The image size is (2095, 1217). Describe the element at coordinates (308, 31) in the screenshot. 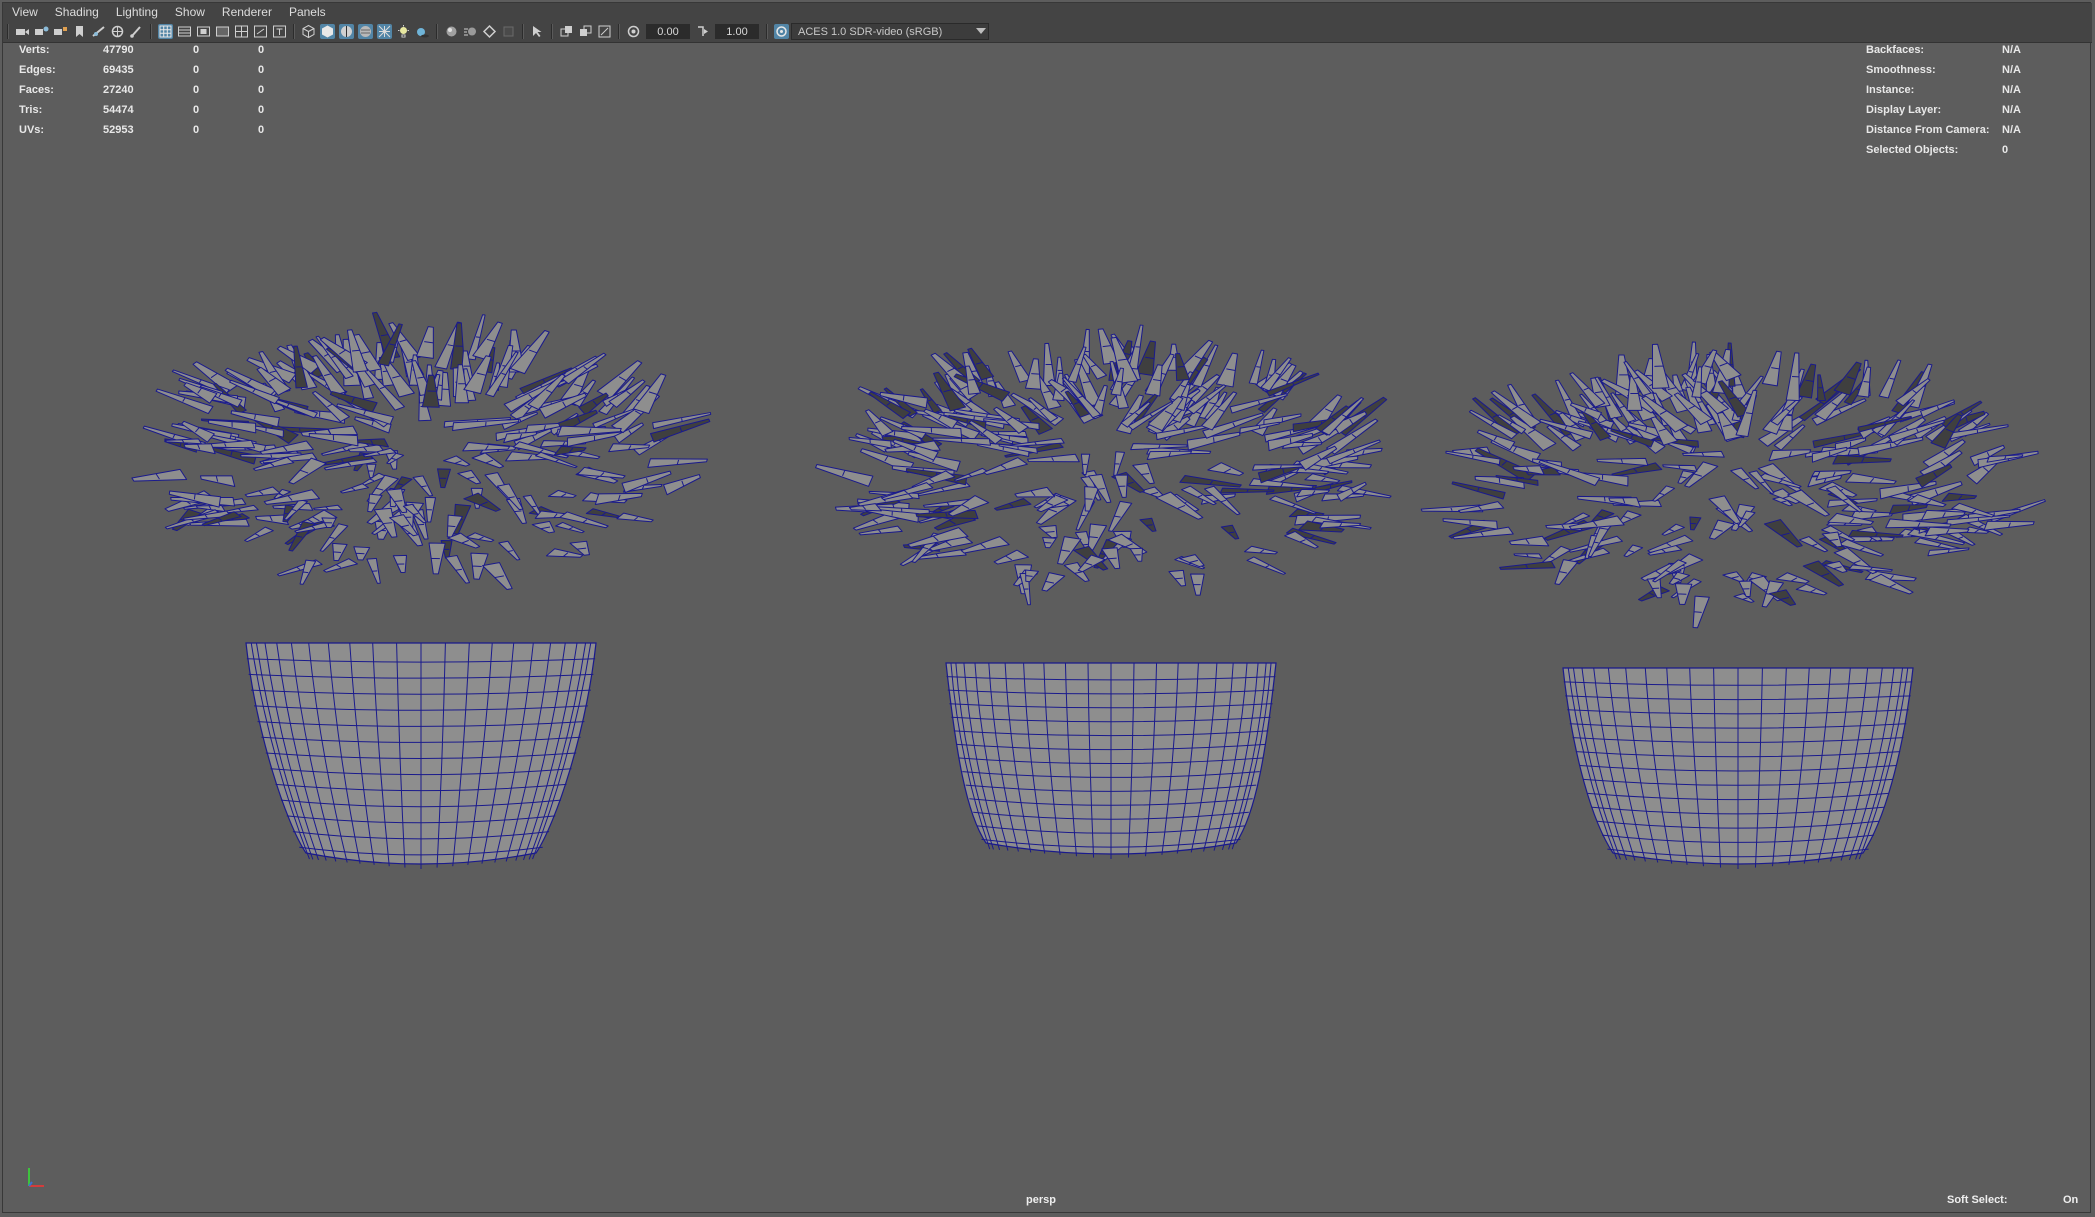

I see `wireframe-icon` at that location.